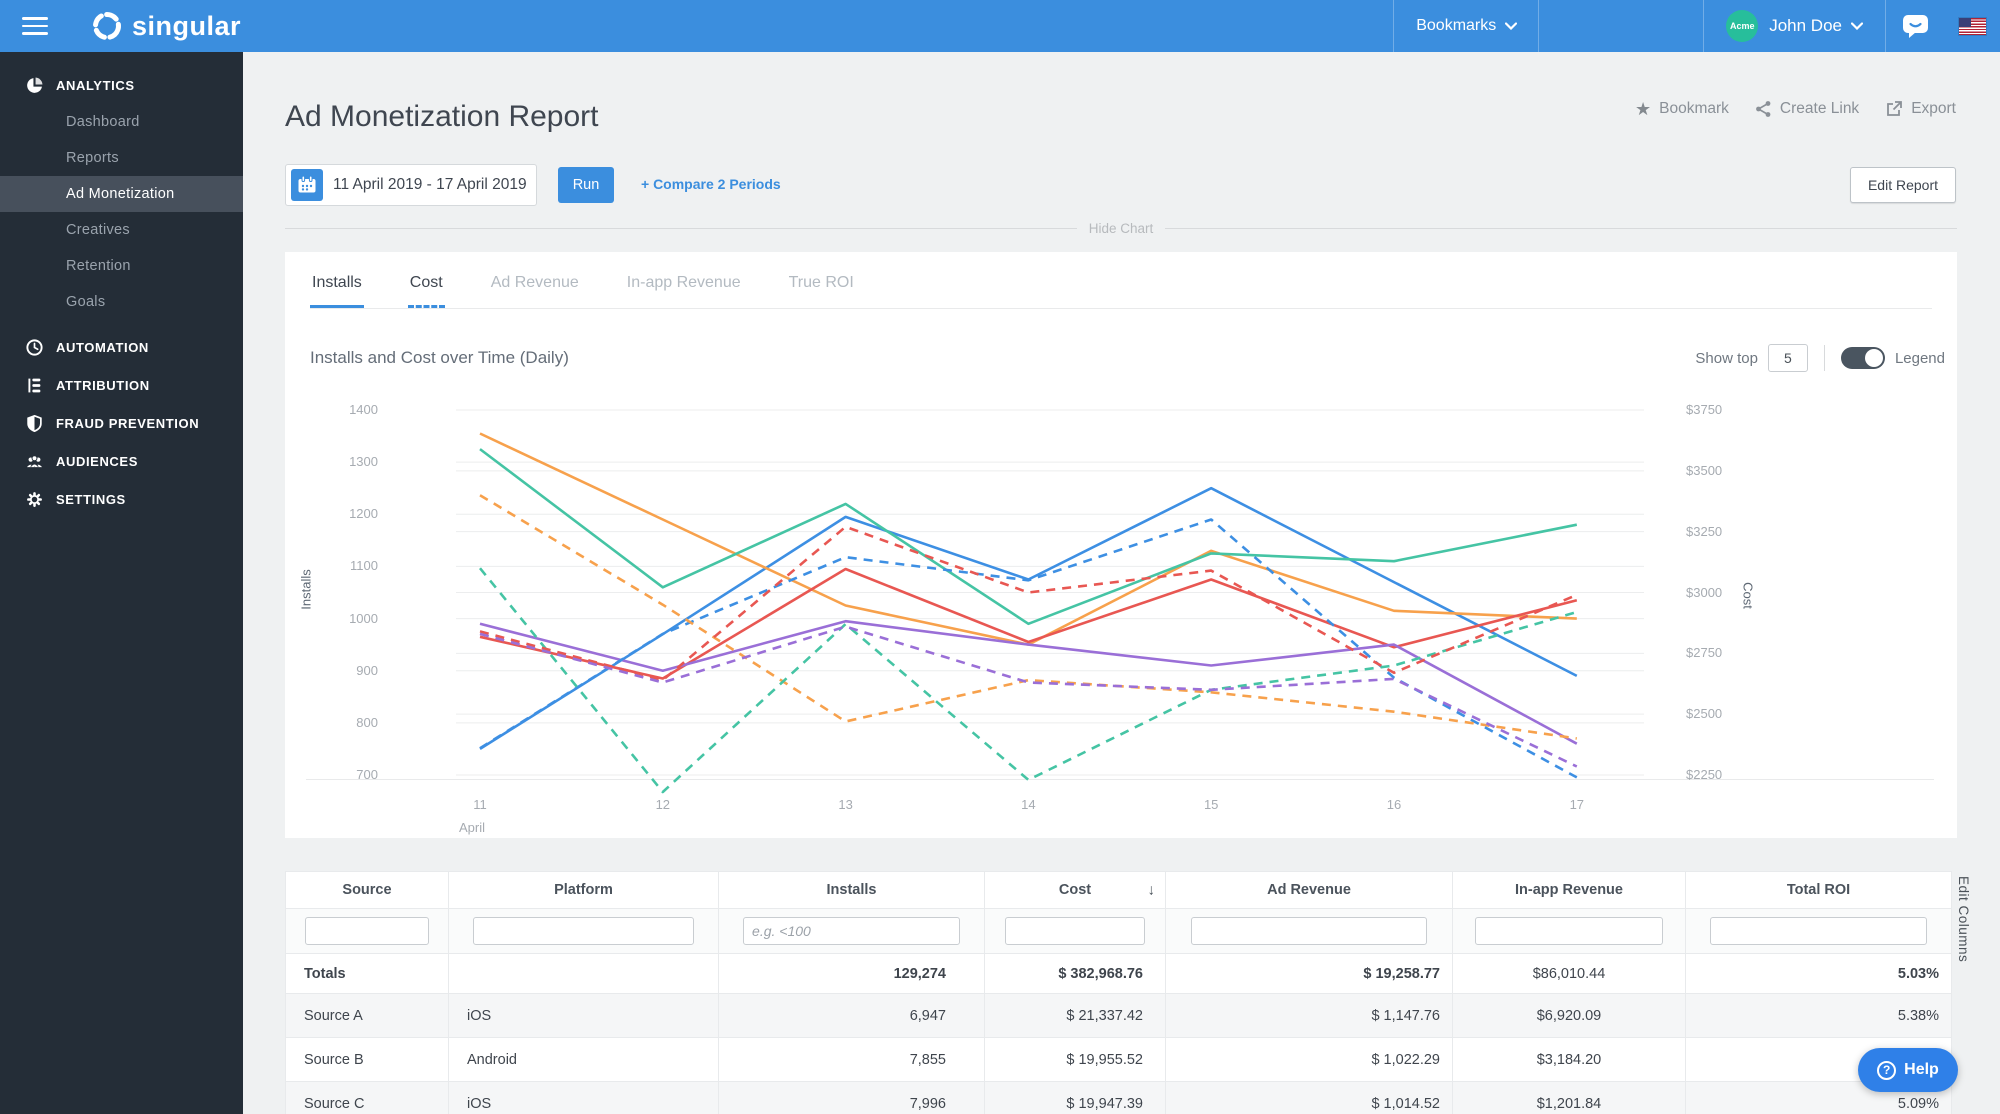 The width and height of the screenshot is (2000, 1114). What do you see at coordinates (583, 890) in the screenshot?
I see `column-header-platform: Platform` at bounding box center [583, 890].